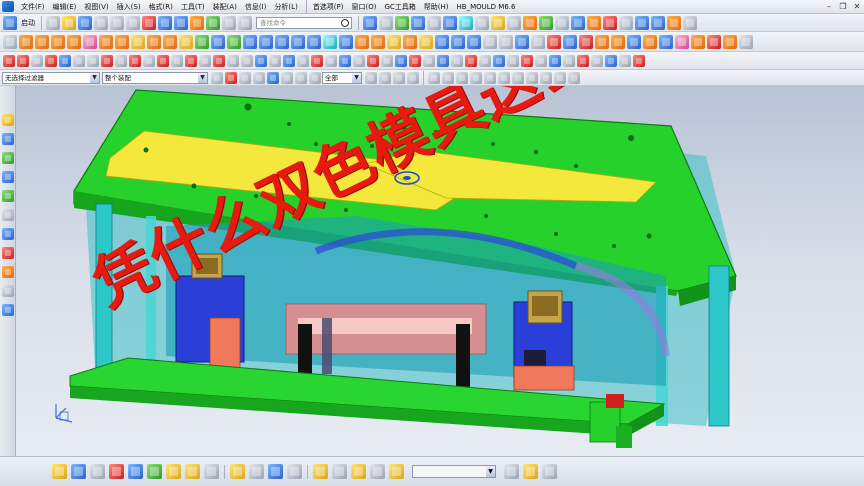 This screenshot has width=864, height=486. What do you see at coordinates (256, 7) in the screenshot?
I see `menu-information: 信息(I)` at bounding box center [256, 7].